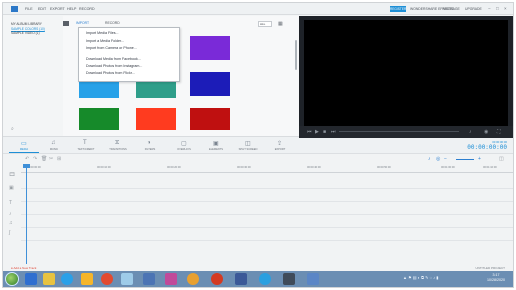 The height and width of the screenshot is (290, 516). What do you see at coordinates (451, 9) in the screenshot?
I see `message-link: MESSAGE` at bounding box center [451, 9].